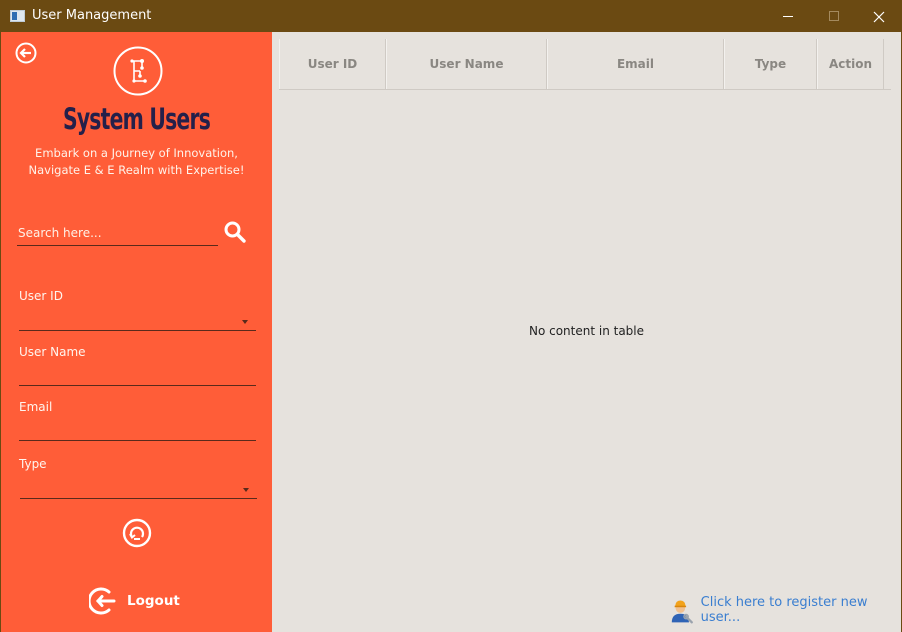 This screenshot has height=632, width=902. I want to click on close-button, so click(879, 16).